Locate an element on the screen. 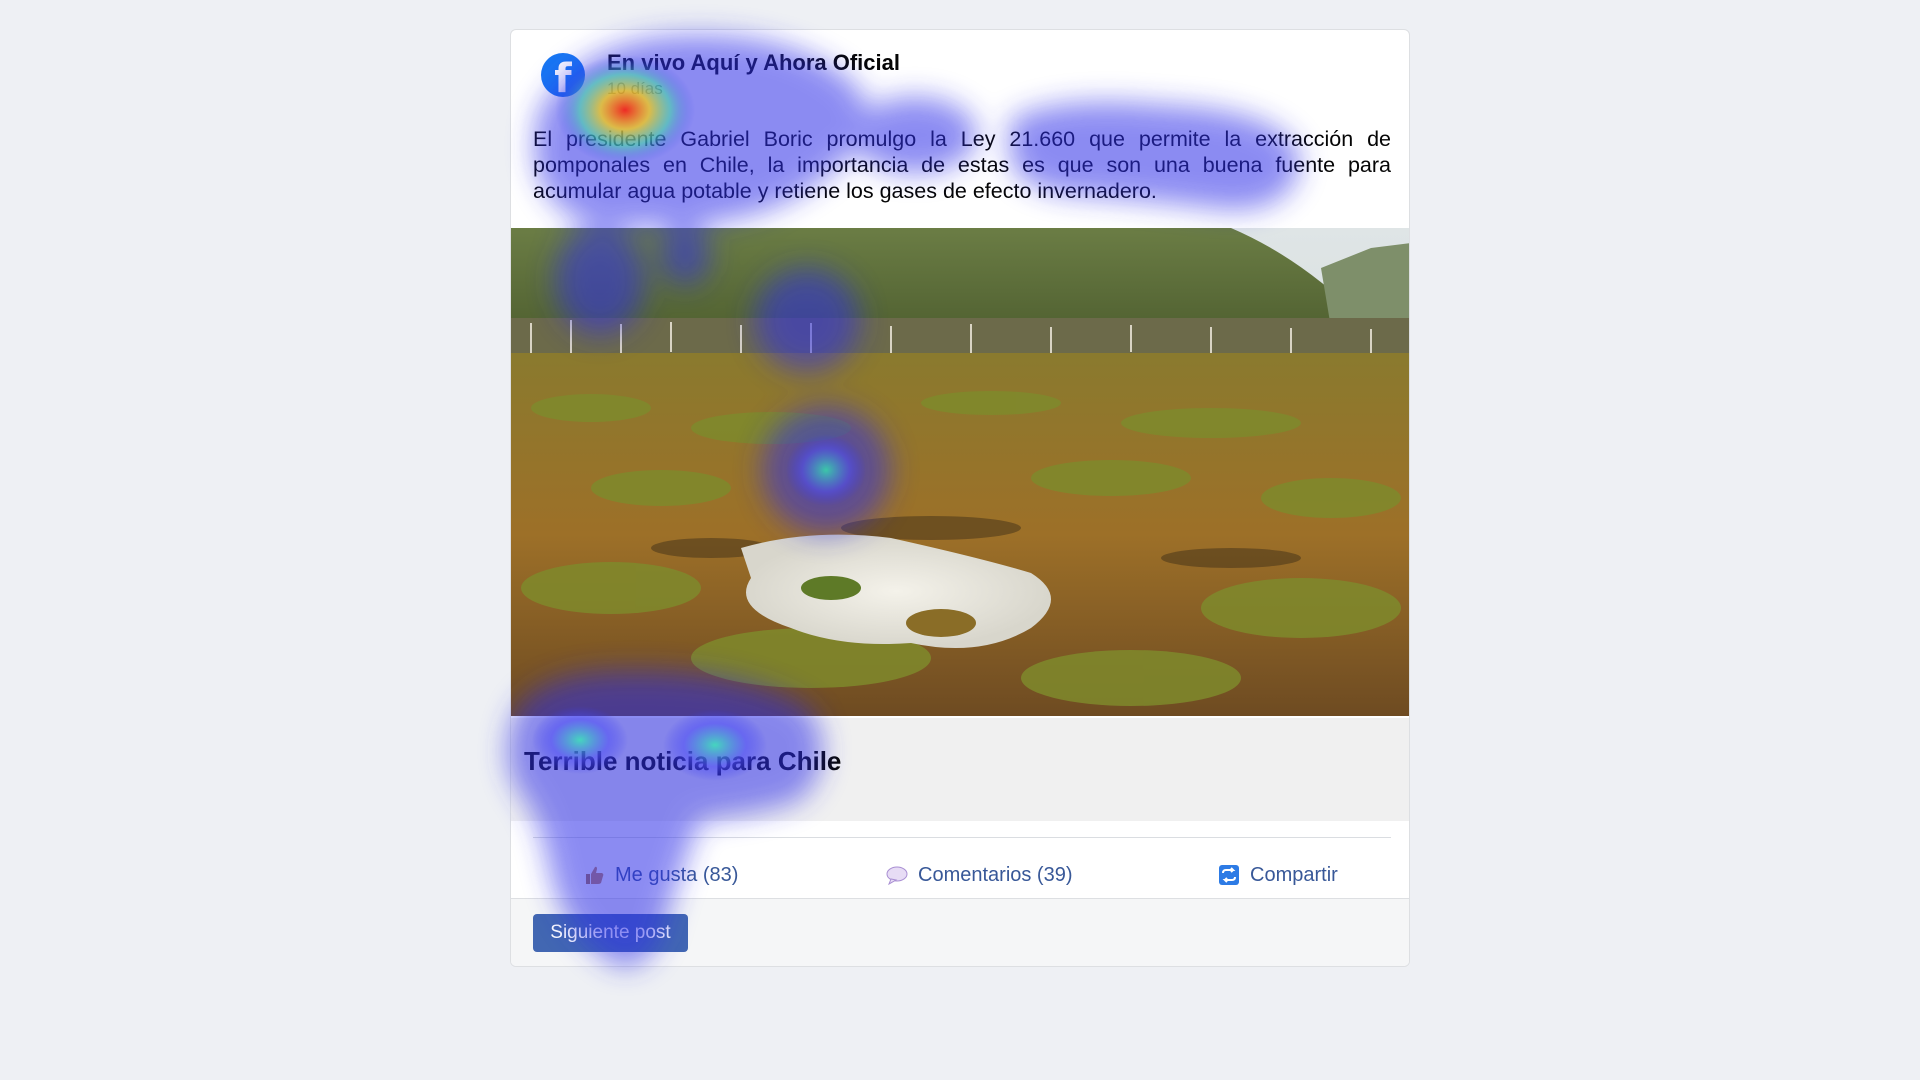  post-timestamp: 10 días is located at coordinates (635, 89).